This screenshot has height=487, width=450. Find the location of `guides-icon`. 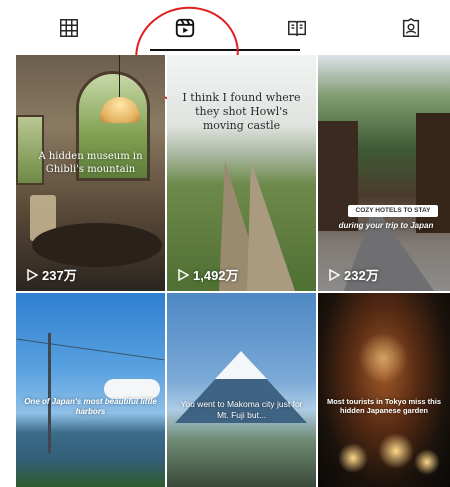

guides-icon is located at coordinates (297, 28).